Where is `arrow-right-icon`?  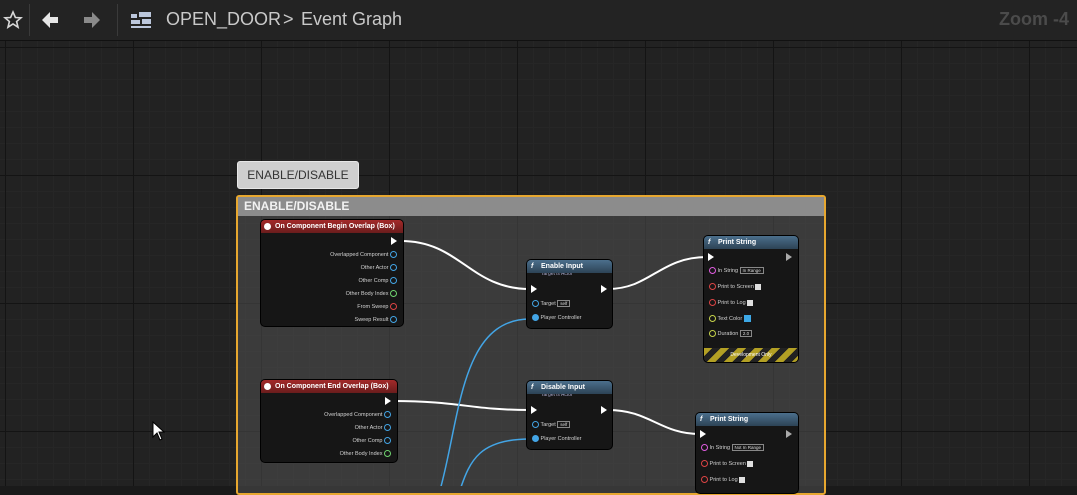 arrow-right-icon is located at coordinates (92, 20).